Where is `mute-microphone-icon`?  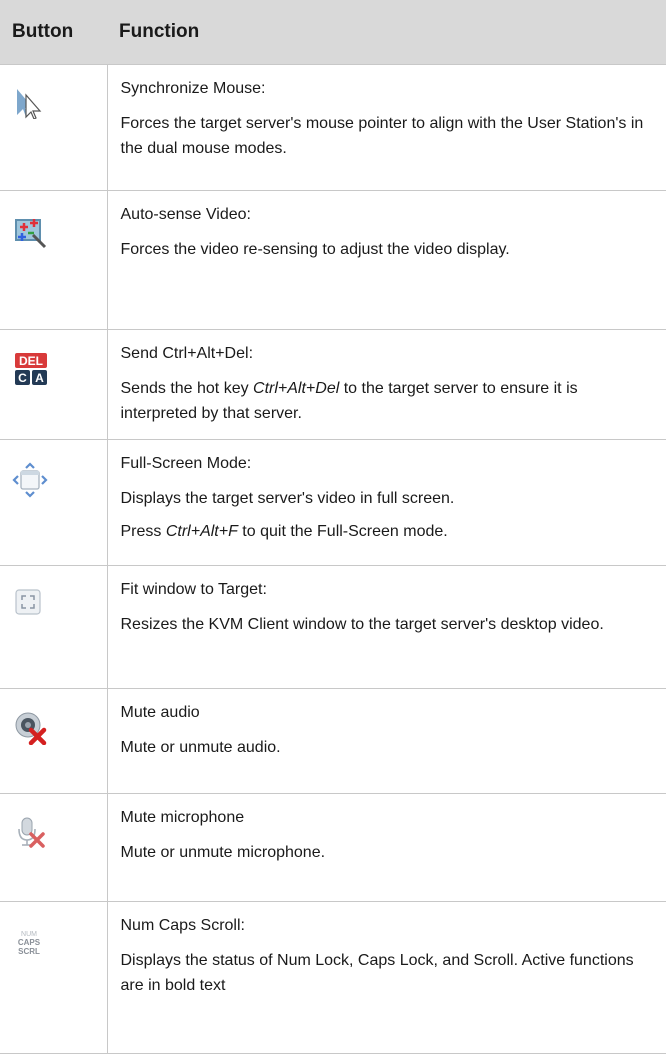 mute-microphone-icon is located at coordinates (30, 832).